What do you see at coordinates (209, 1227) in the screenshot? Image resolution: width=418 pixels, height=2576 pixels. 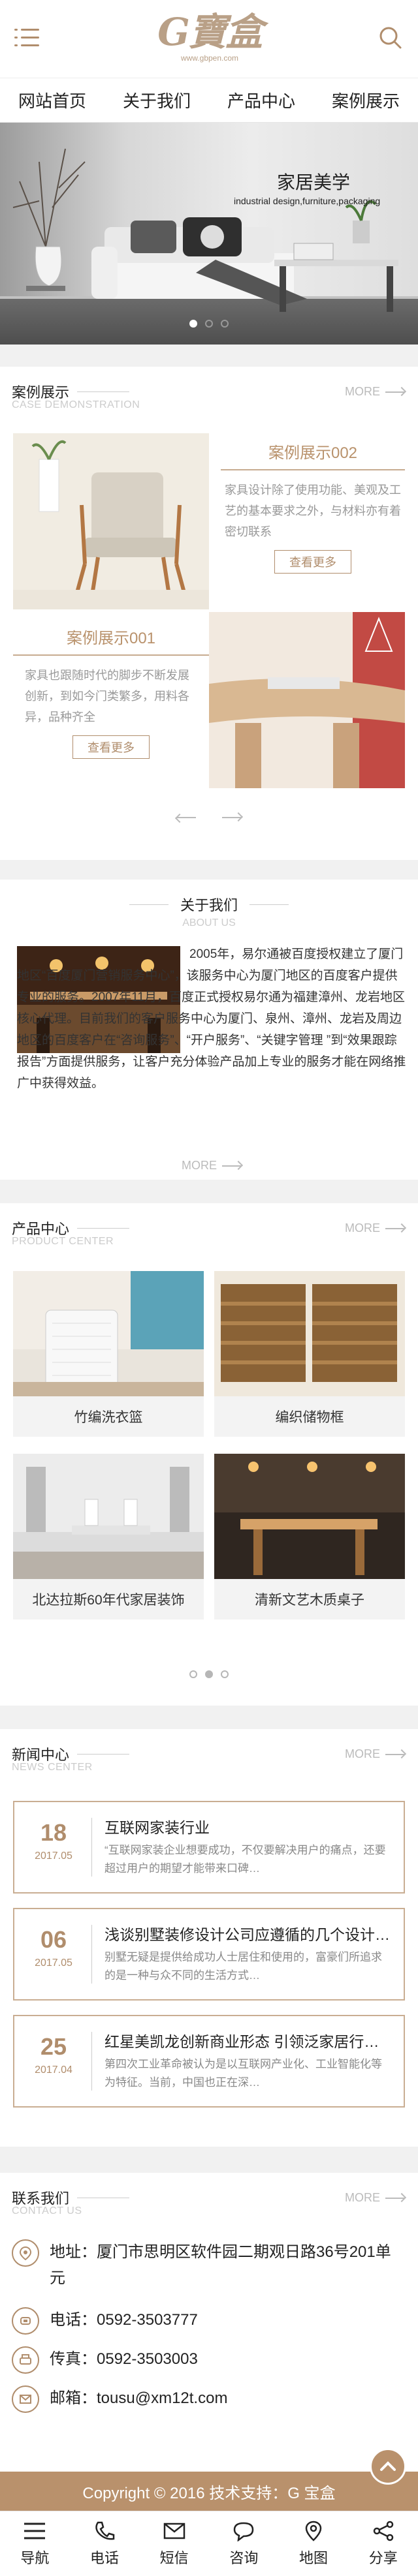 I see `products-header: 产品中心 PRODUCT CENTER MORE` at bounding box center [209, 1227].